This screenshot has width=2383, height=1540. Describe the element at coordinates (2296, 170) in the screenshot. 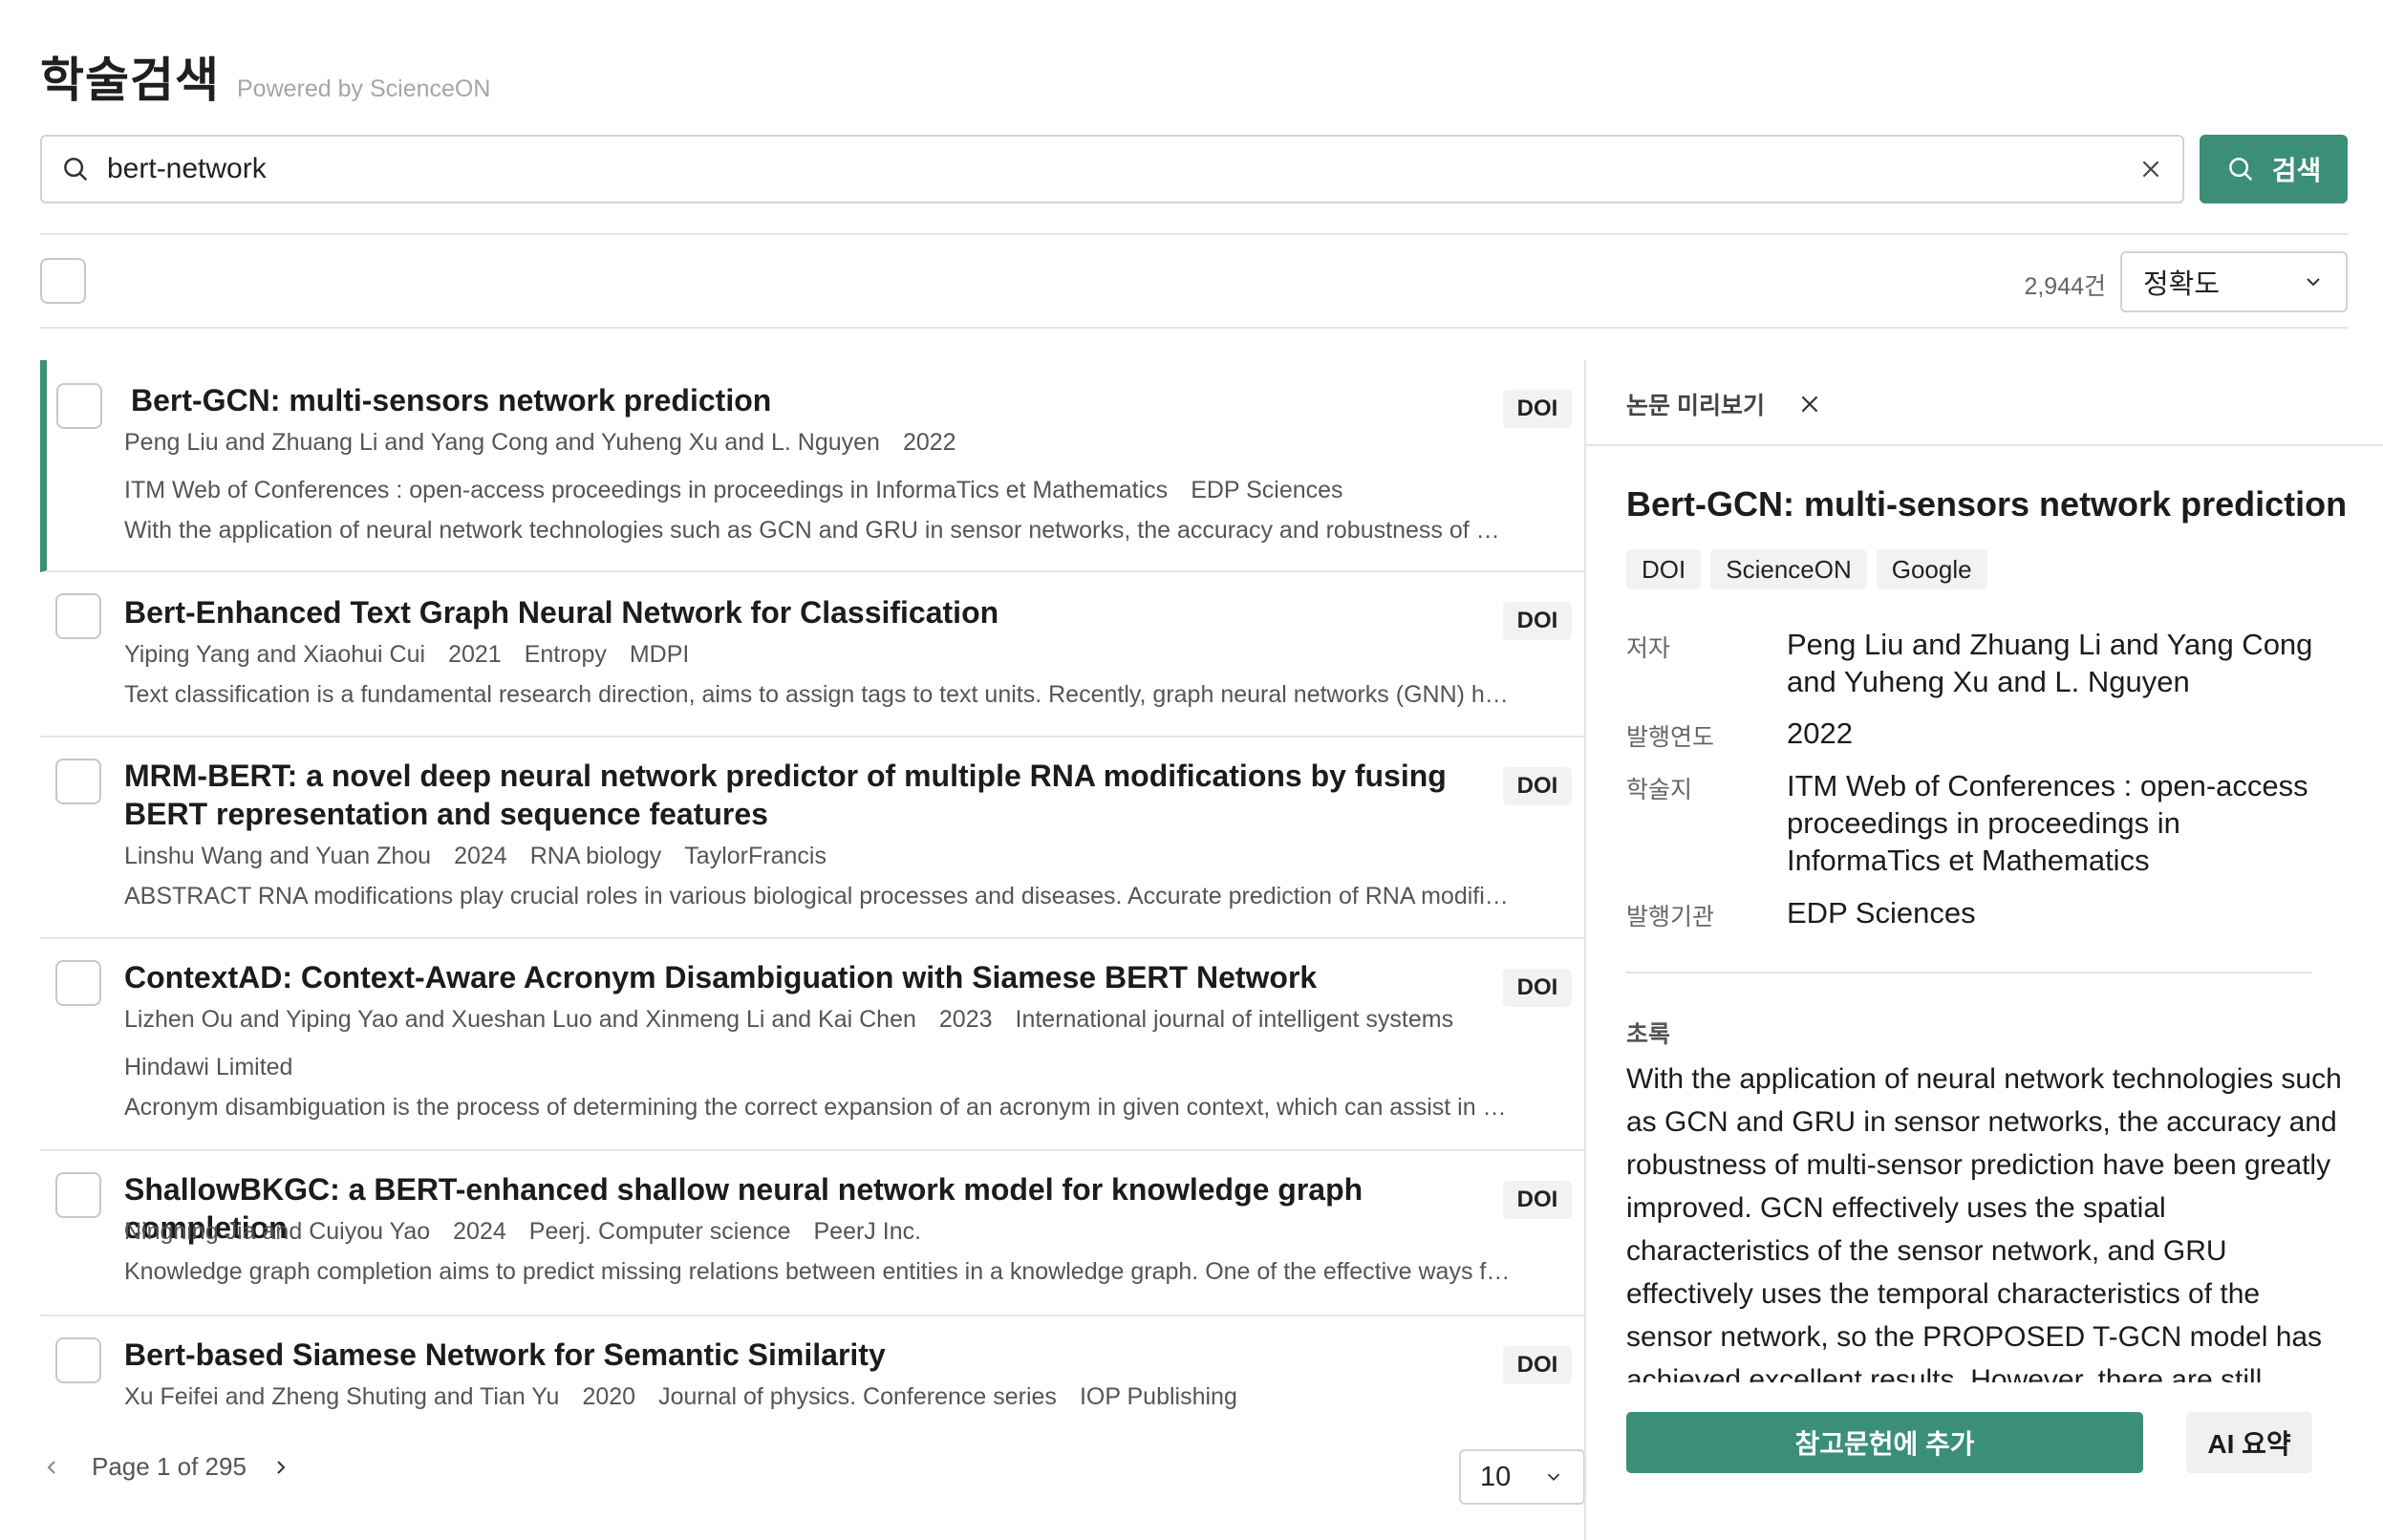

I see `search-button-label: 검색` at that location.